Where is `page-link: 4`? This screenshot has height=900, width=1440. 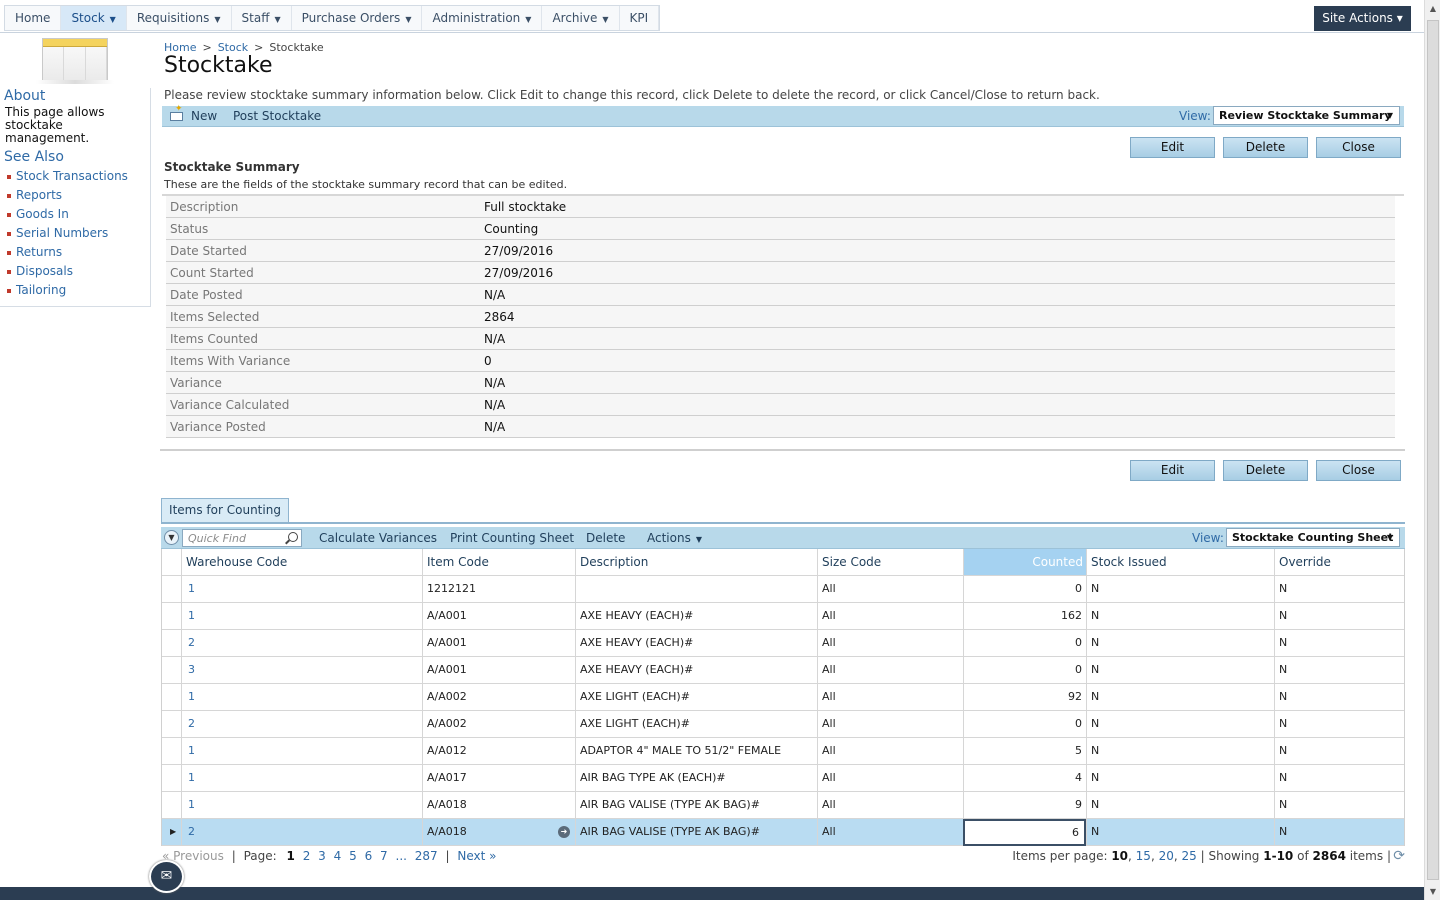 page-link: 4 is located at coordinates (338, 856).